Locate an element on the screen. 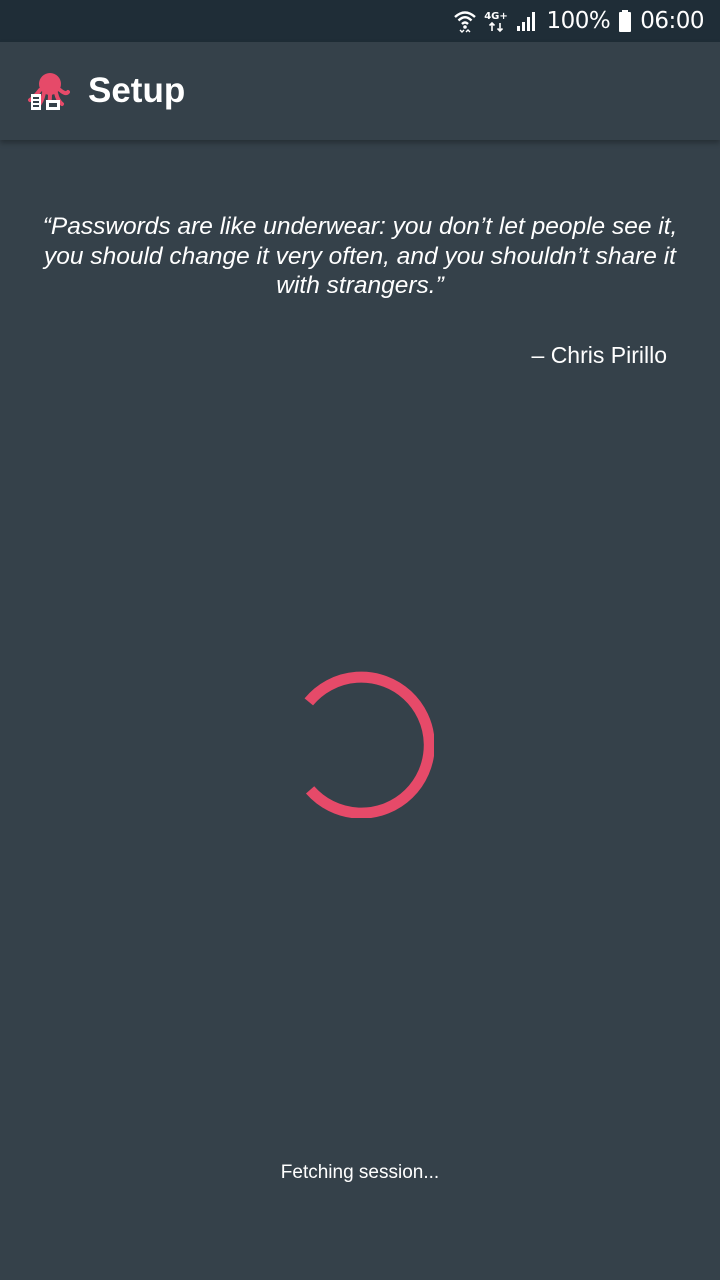 This screenshot has height=1280, width=720. network-4g-icon: 4G+ is located at coordinates (496, 21).